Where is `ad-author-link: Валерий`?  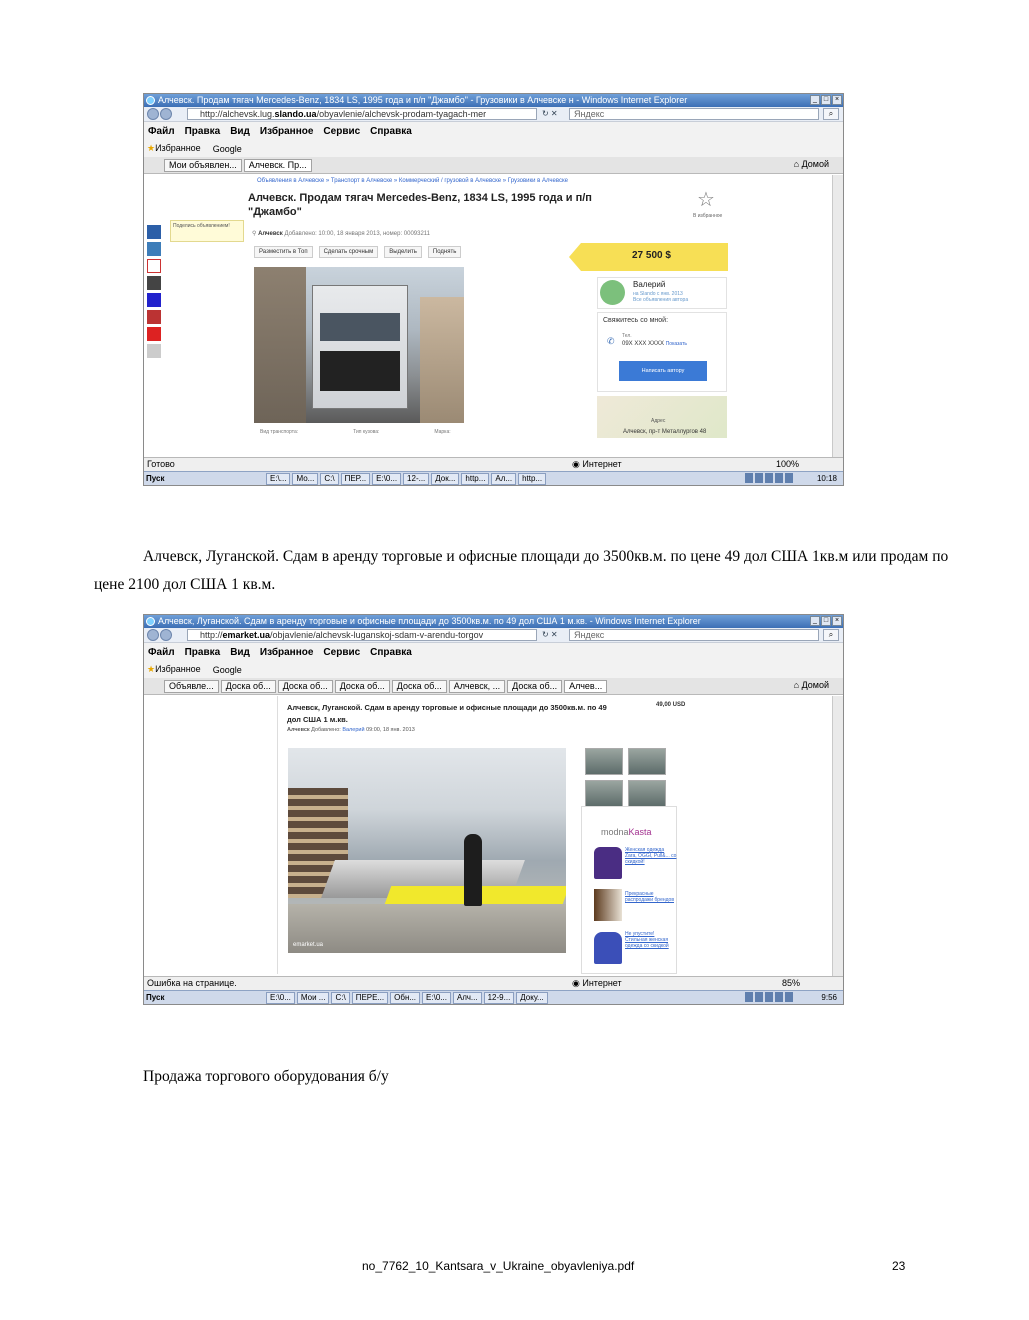 ad-author-link: Валерий is located at coordinates (353, 730).